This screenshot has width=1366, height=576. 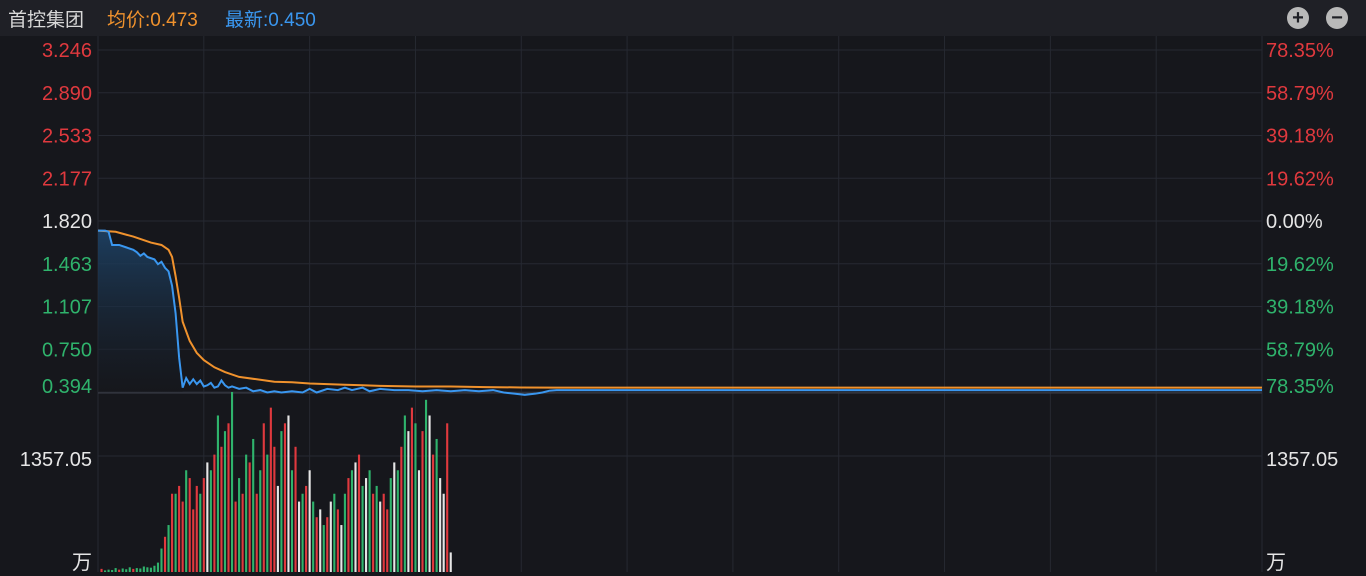 What do you see at coordinates (152, 20) in the screenshot?
I see `average-price-label: 均价:0.473` at bounding box center [152, 20].